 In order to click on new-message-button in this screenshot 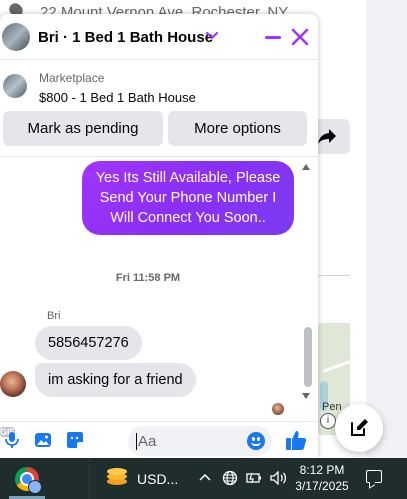, I will do `click(359, 428)`.